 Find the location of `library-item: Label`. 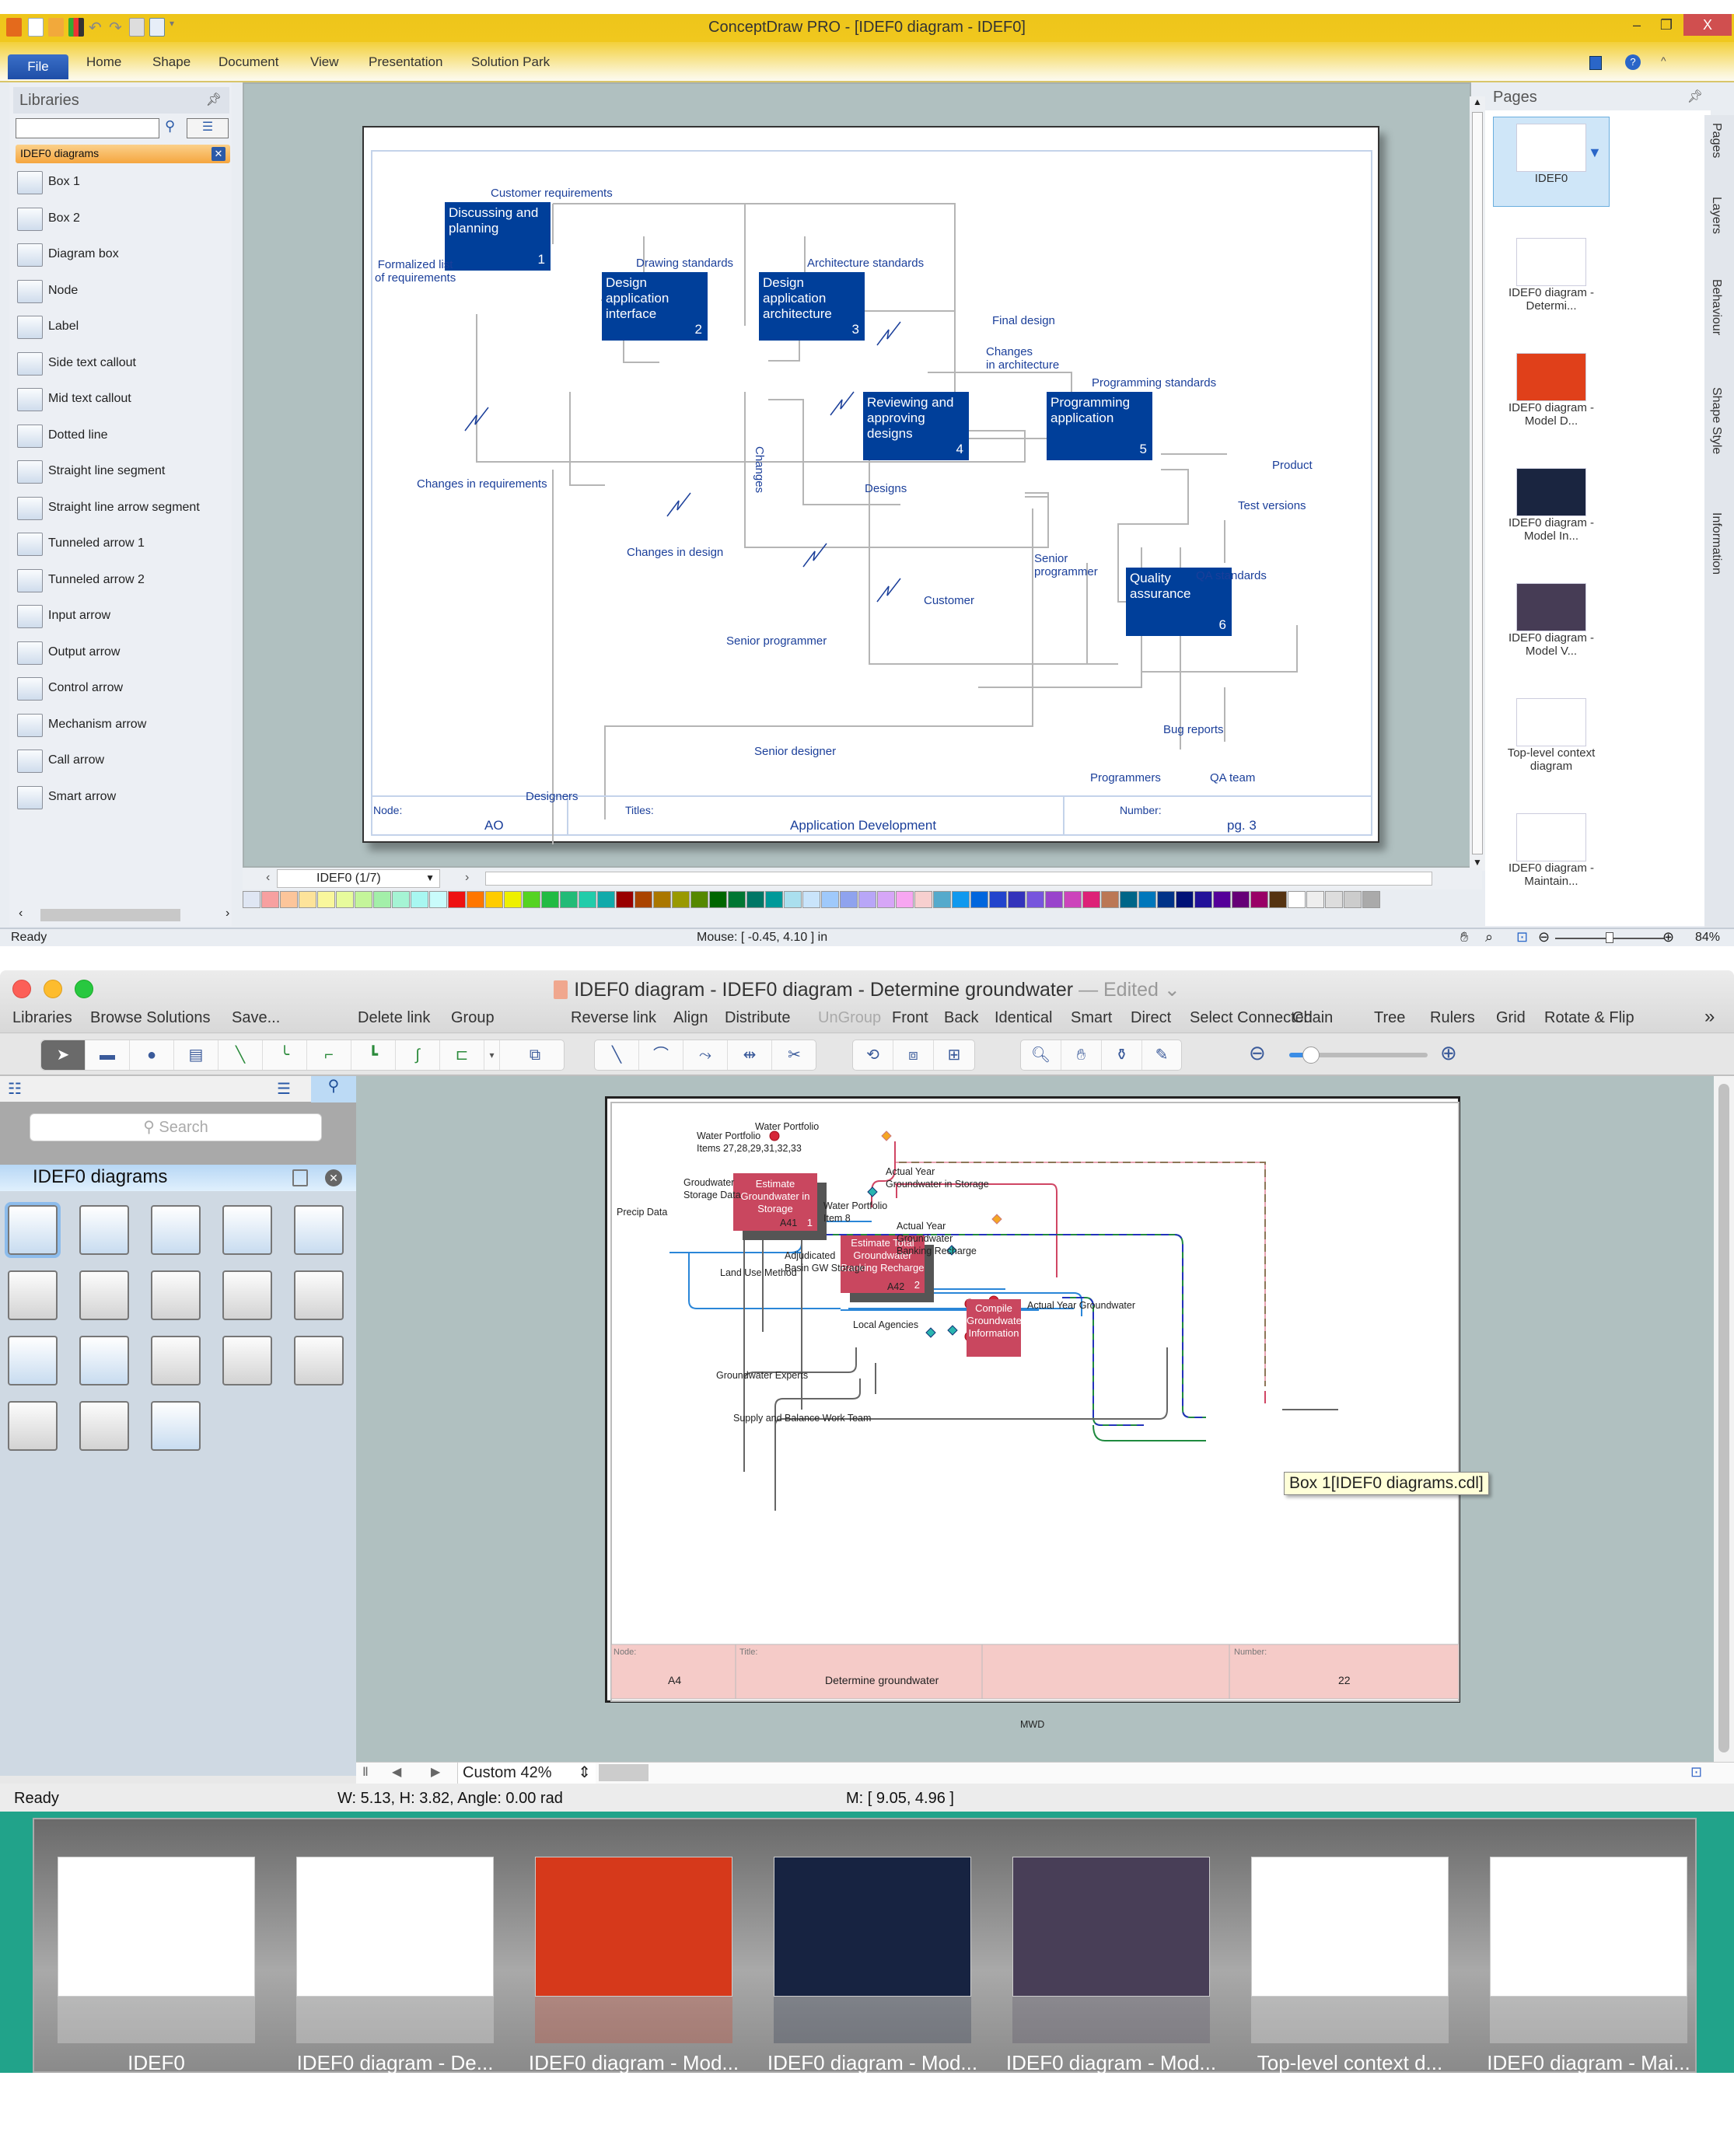

library-item: Label is located at coordinates (122, 329).